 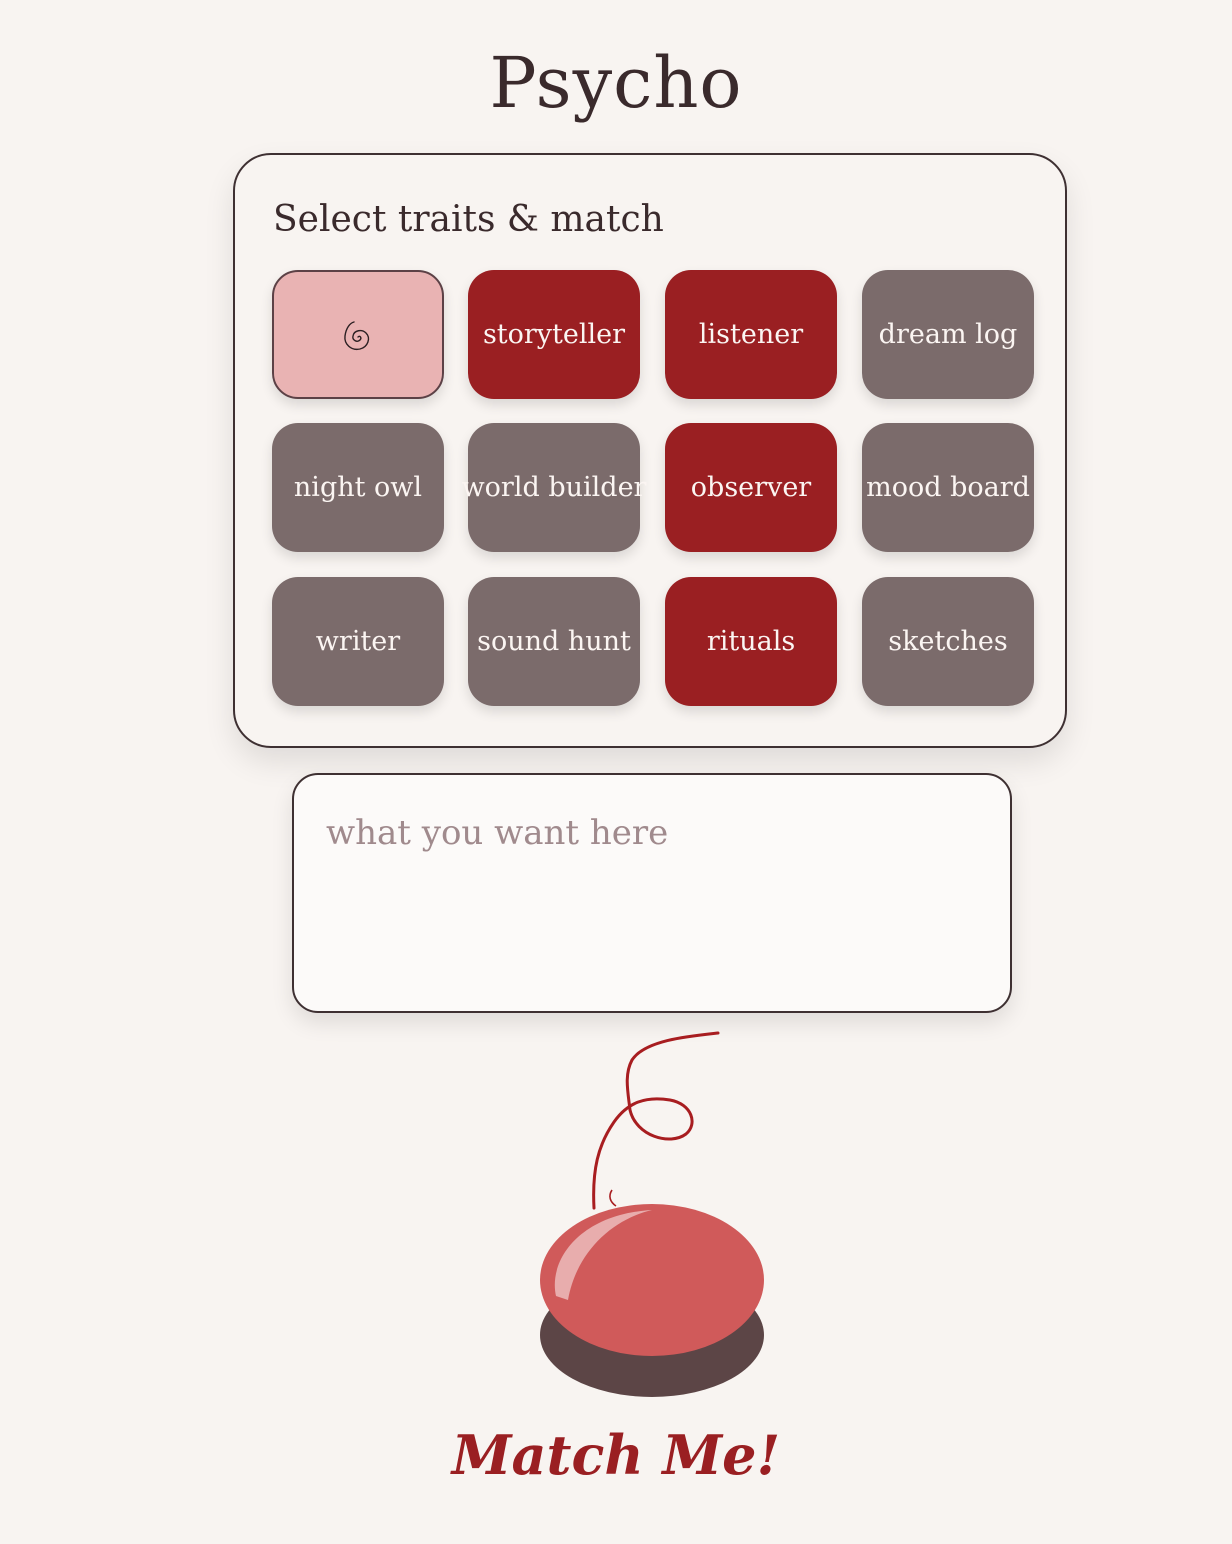 I want to click on trait-tile-dream-log: dream log, so click(x=948, y=334).